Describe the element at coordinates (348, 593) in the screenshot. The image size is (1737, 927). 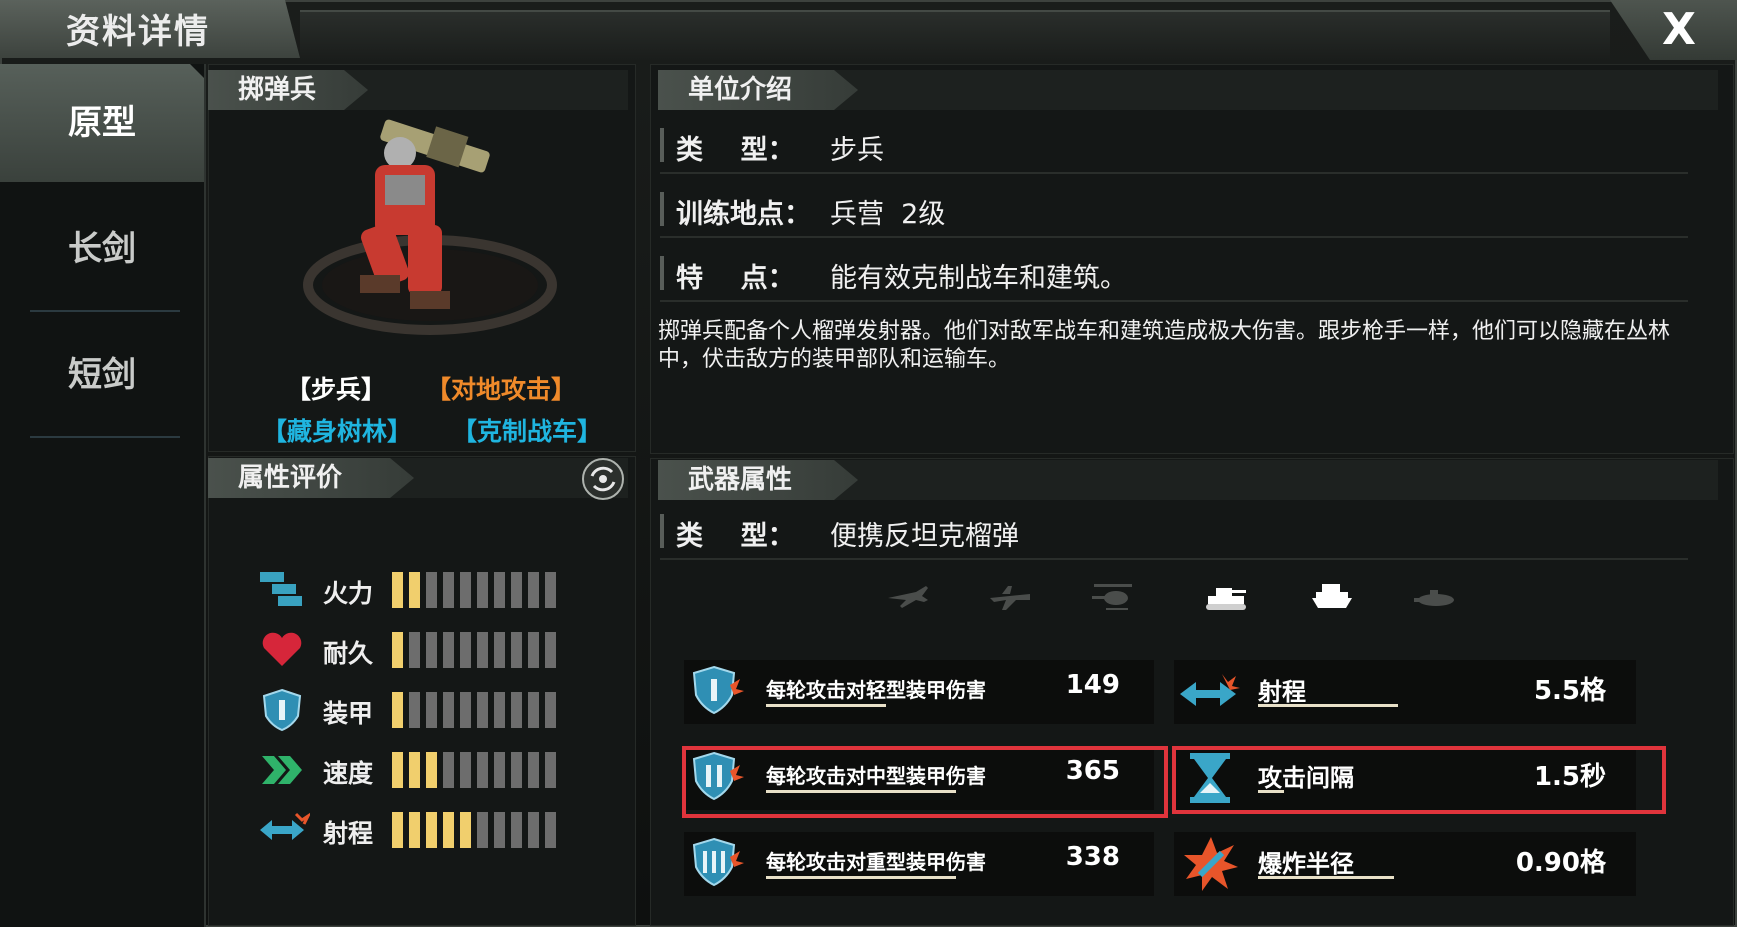
I see `stat-label: 火力` at that location.